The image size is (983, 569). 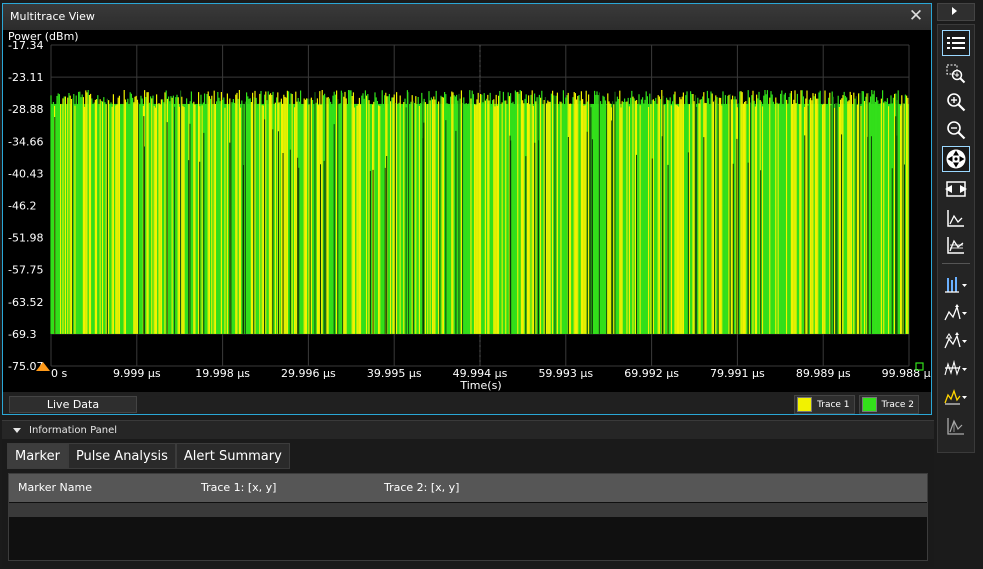 I want to click on list-icon, so click(x=956, y=43).